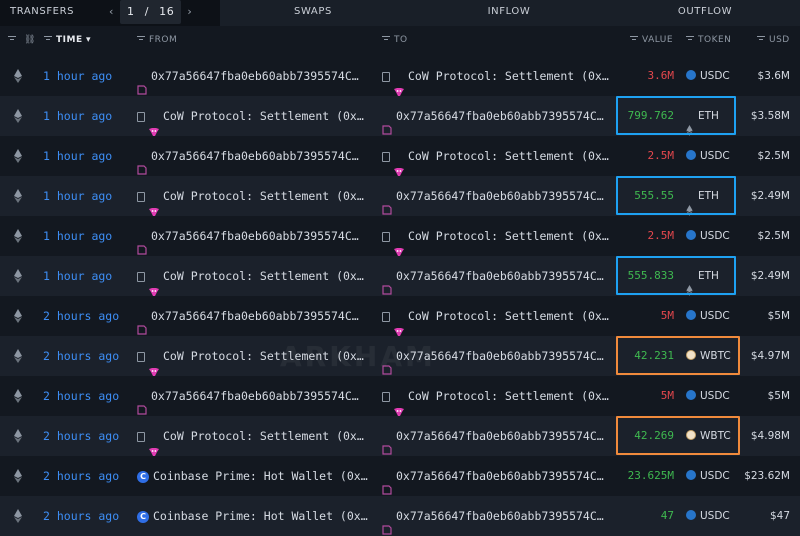 This screenshot has width=800, height=536. I want to click on chevron-right-icon: ›, so click(189, 11).